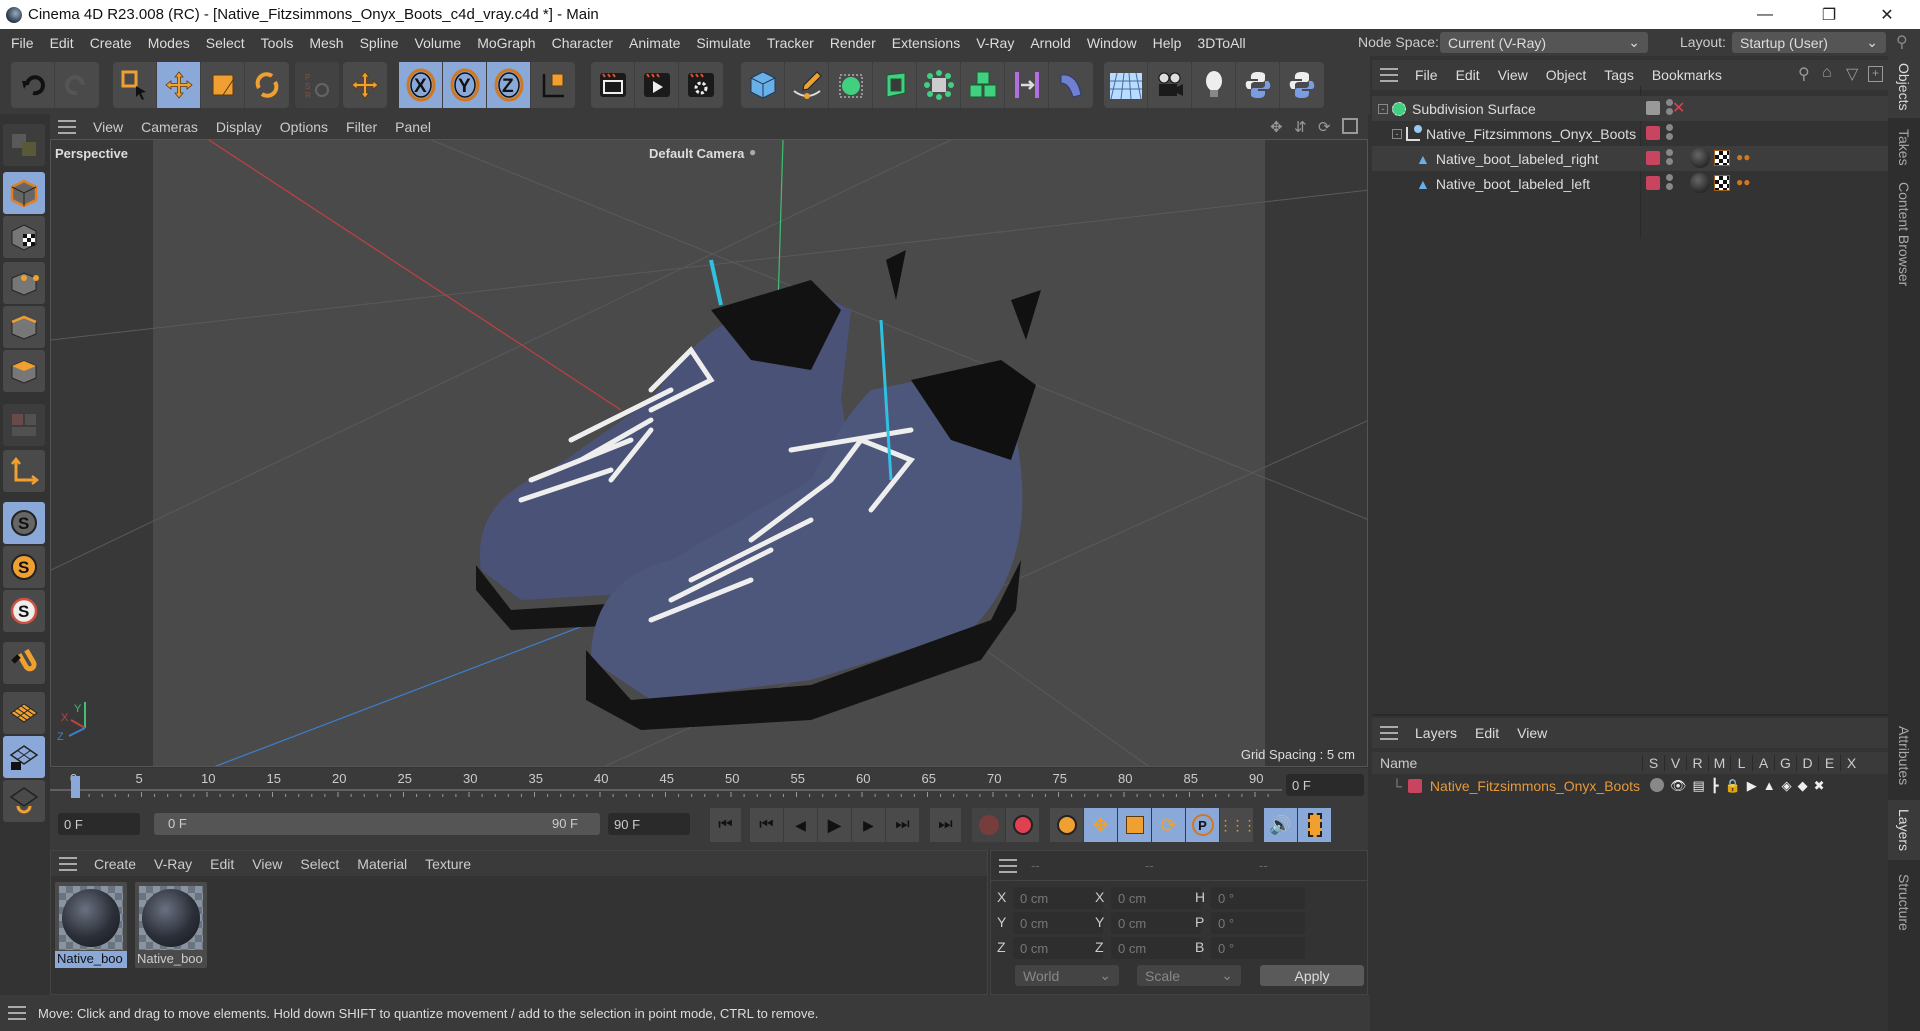 This screenshot has height=1031, width=1920. Describe the element at coordinates (1426, 75) in the screenshot. I see `object-menu-file: File` at that location.